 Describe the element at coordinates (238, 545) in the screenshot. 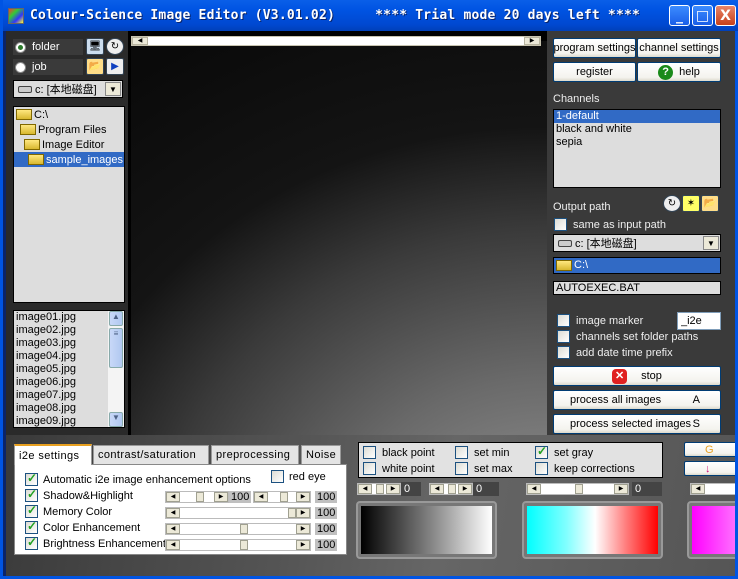

I see `brightness-enhancement-slider: ◀ ▶` at that location.